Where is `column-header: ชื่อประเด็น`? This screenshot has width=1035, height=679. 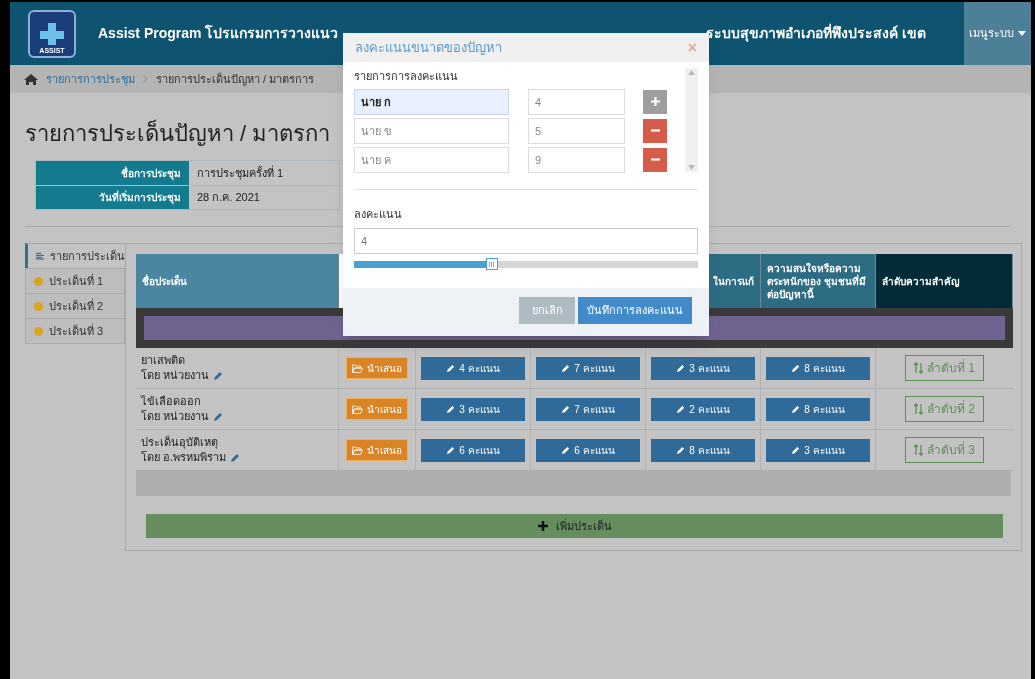 column-header: ชื่อประเด็น is located at coordinates (237, 281).